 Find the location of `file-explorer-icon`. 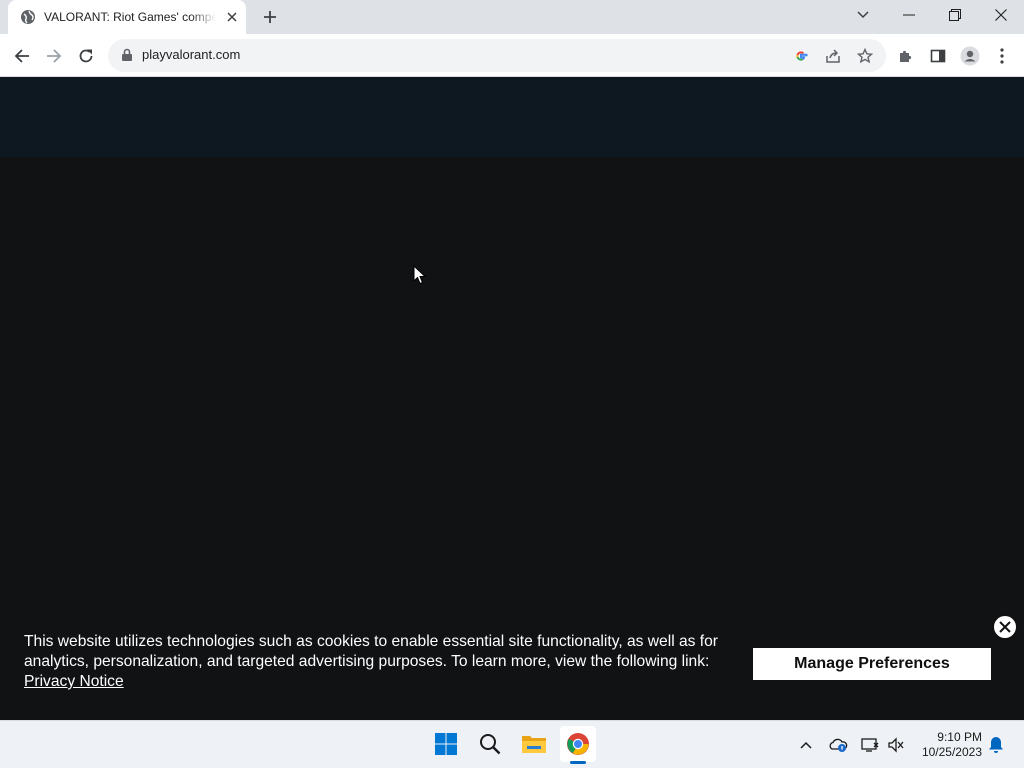

file-explorer-icon is located at coordinates (534, 744).